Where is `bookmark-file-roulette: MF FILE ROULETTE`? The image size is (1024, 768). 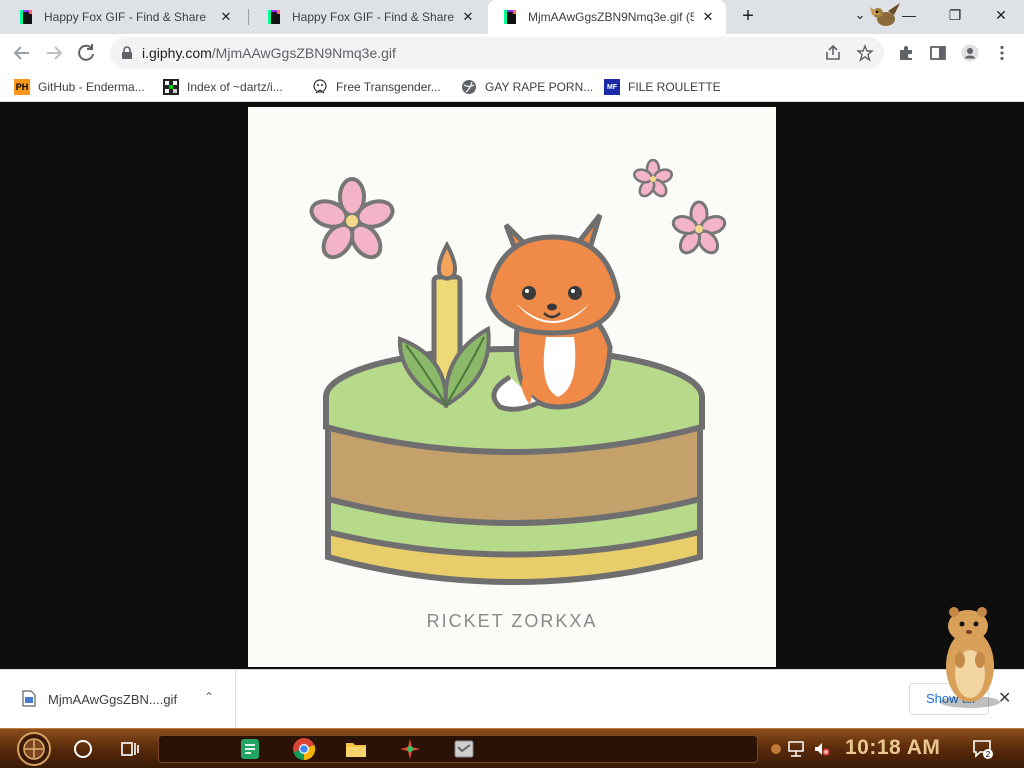 bookmark-file-roulette: MF FILE ROULETTE is located at coordinates (662, 87).